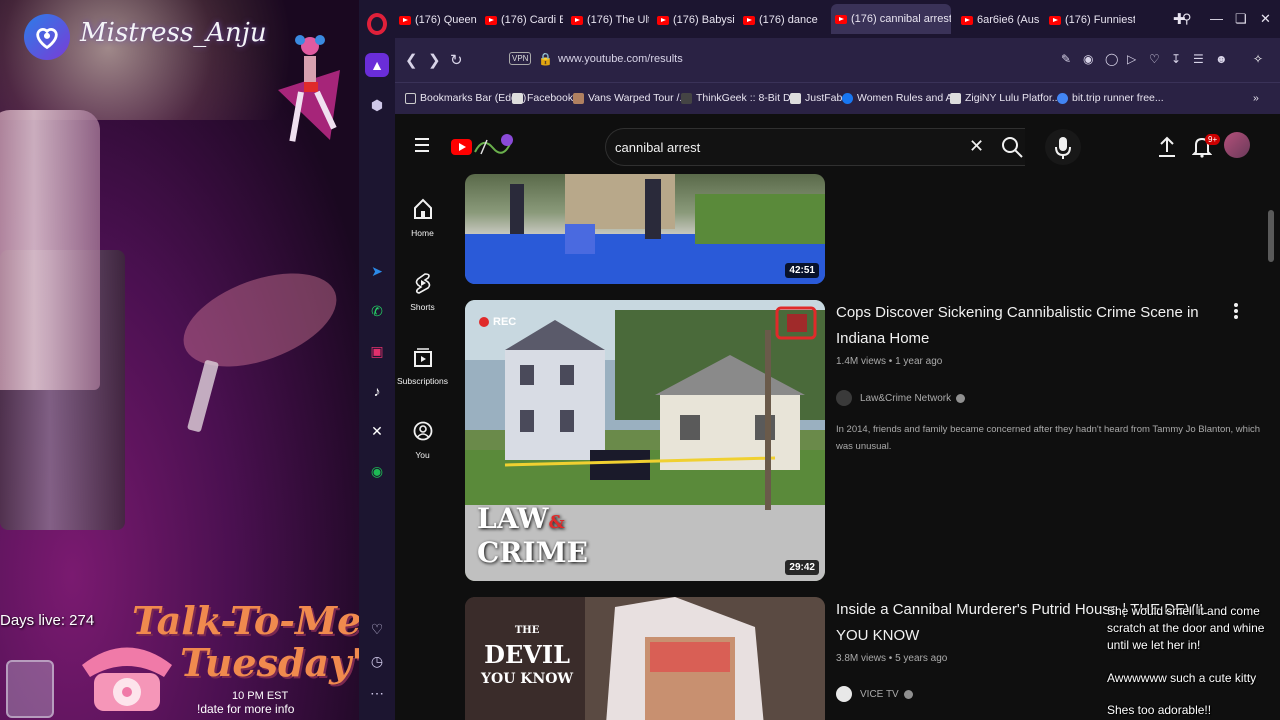  What do you see at coordinates (542, 98) in the screenshot?
I see `bookmark-item: Facebook` at bounding box center [542, 98].